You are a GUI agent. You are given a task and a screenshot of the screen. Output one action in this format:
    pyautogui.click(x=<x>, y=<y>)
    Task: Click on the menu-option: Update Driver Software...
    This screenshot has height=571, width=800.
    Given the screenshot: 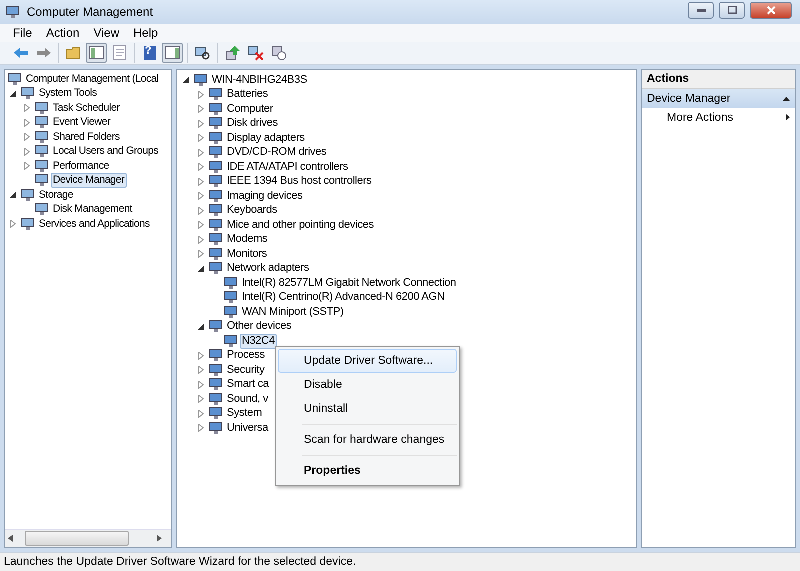 What is the action you would take?
    pyautogui.click(x=367, y=361)
    